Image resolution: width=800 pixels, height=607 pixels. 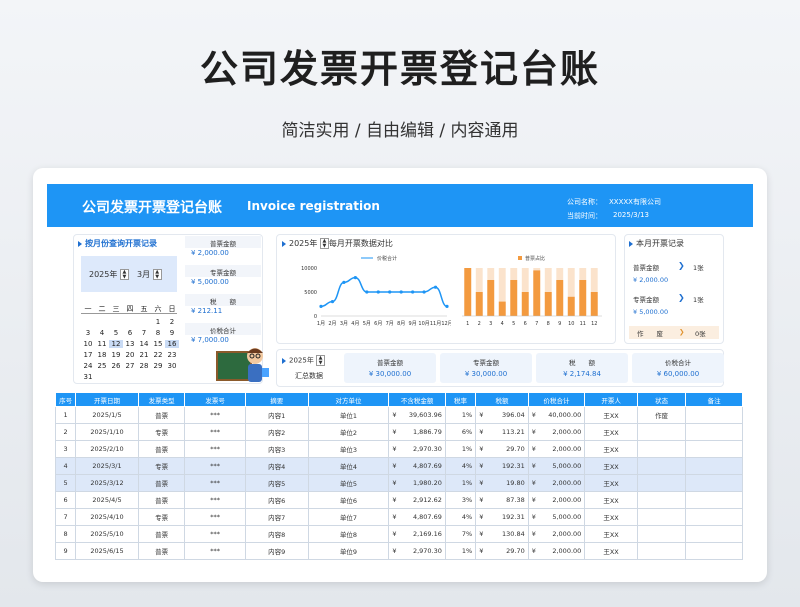 I want to click on x-tick-label: 2月, so click(x=332, y=324).